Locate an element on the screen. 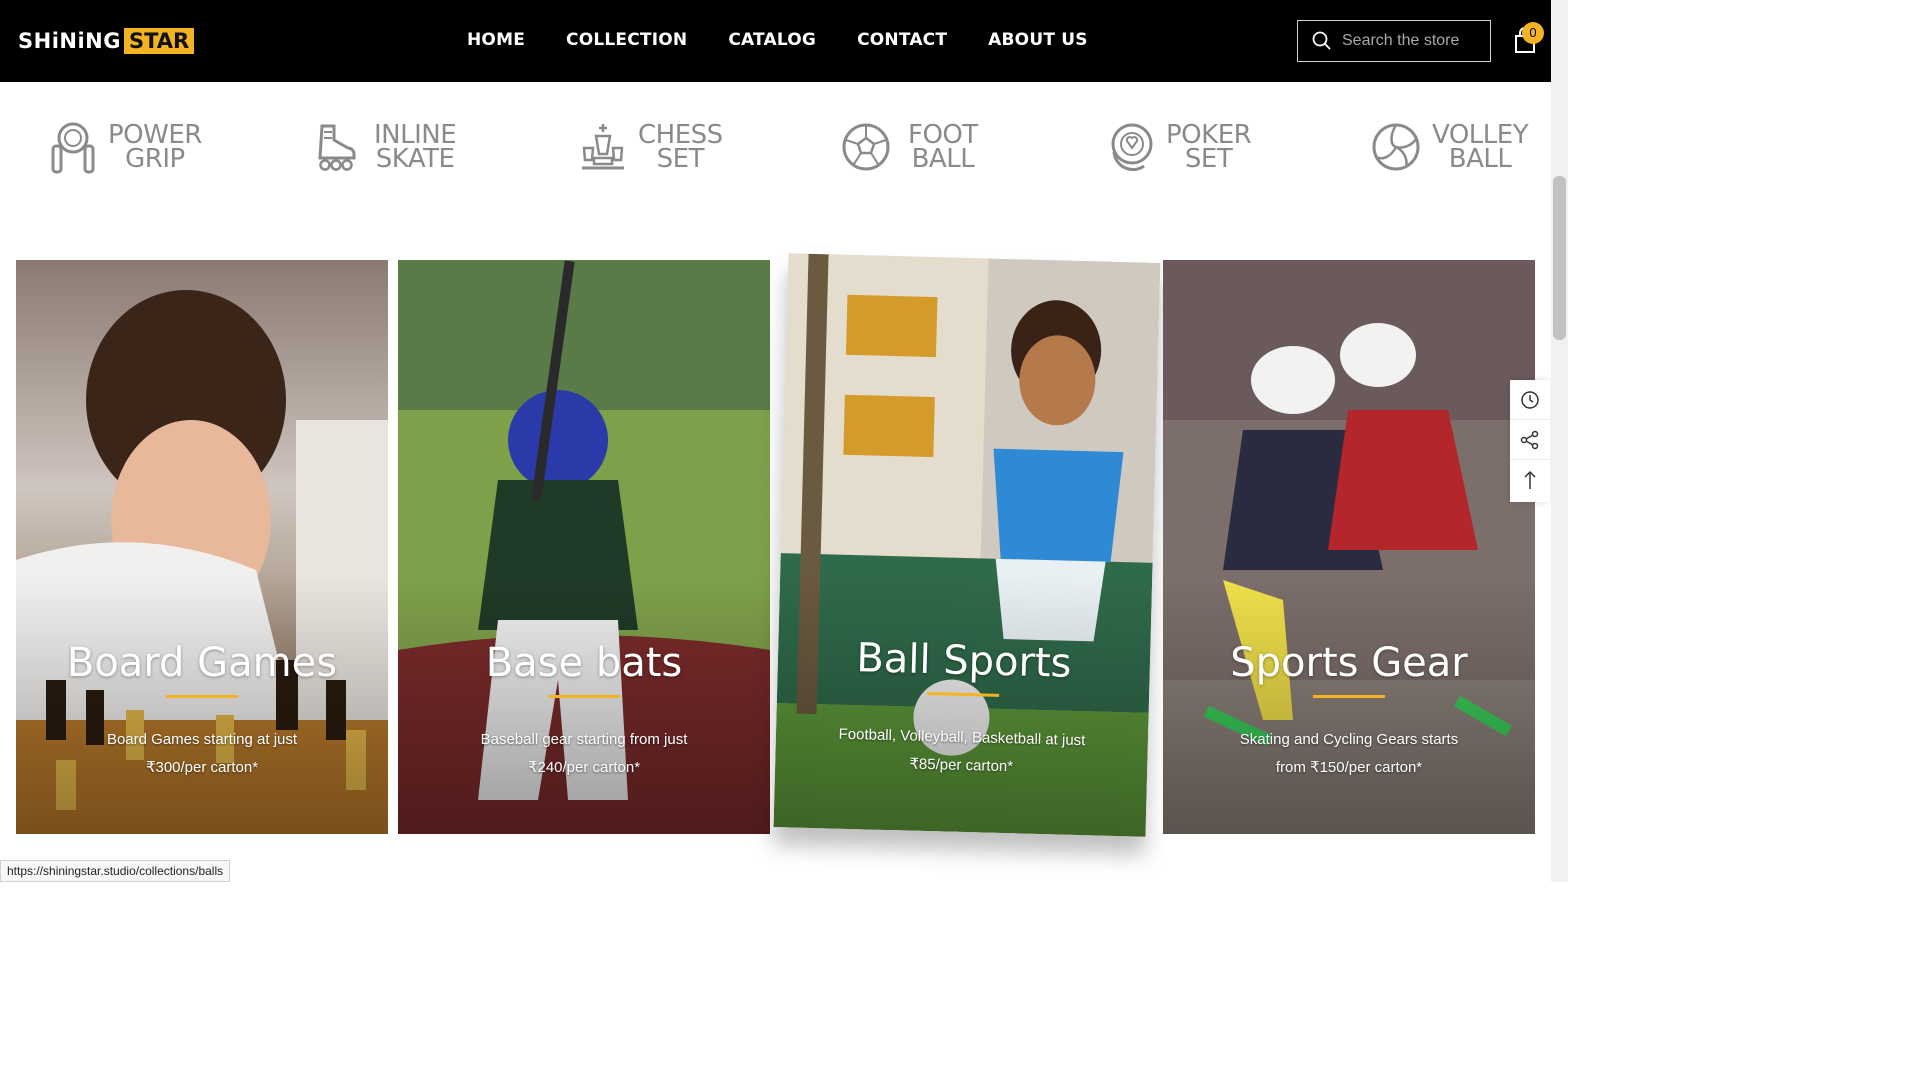 The image size is (1920, 1080). category-chess-set: CHESS SET is located at coordinates (651, 147).